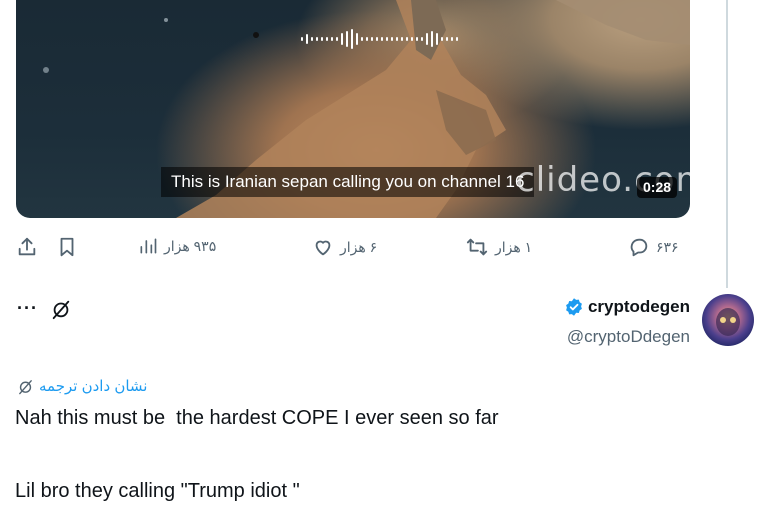 The image size is (765, 530). What do you see at coordinates (382, 250) in the screenshot?
I see `tweet-actions: ۹۳۵ هزار ۶ هزار ۱ هزار ۶۳۶` at bounding box center [382, 250].